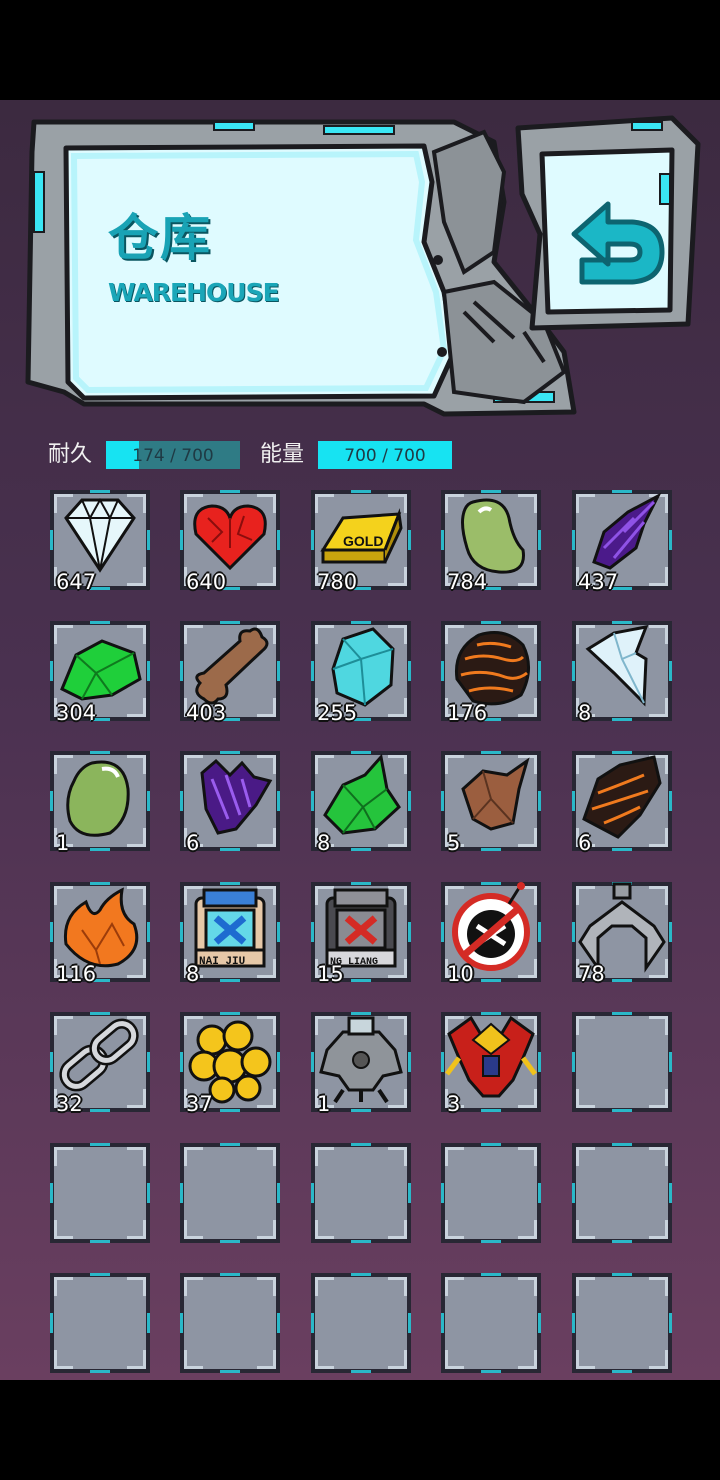 Image resolution: width=720 pixels, height=1480 pixels. Describe the element at coordinates (230, 1064) in the screenshot. I see `inventory-slot: 37` at that location.